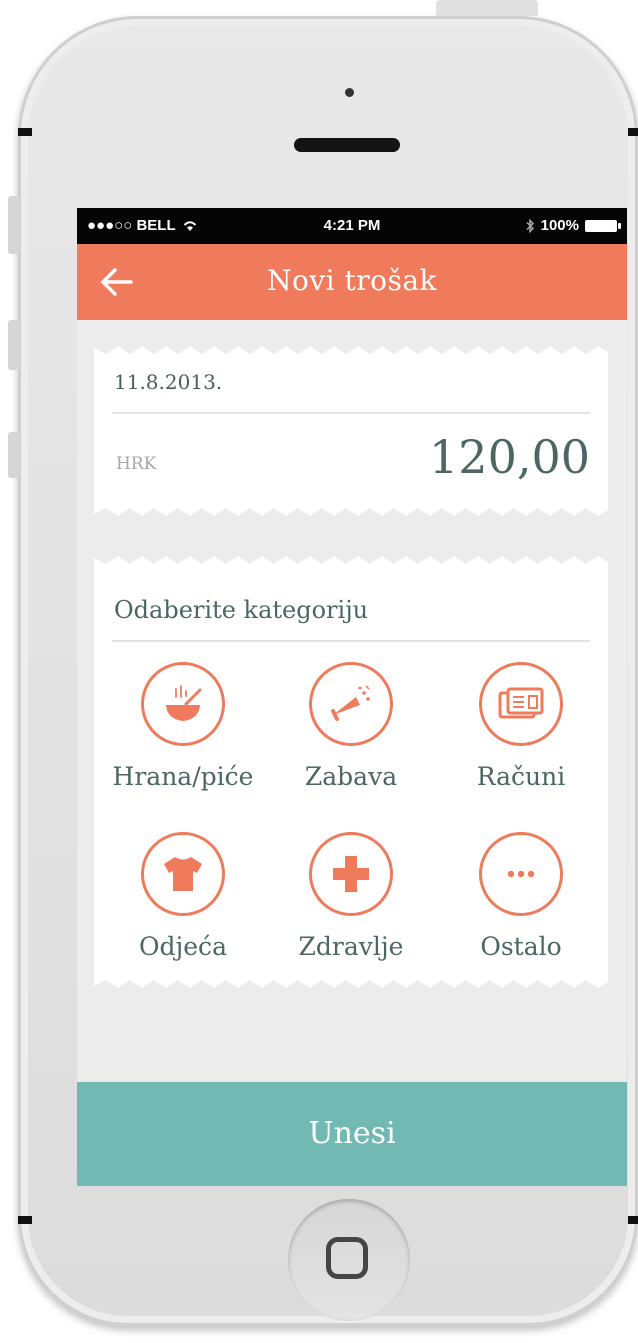  What do you see at coordinates (603, 225) in the screenshot?
I see `battery-icon` at bounding box center [603, 225].